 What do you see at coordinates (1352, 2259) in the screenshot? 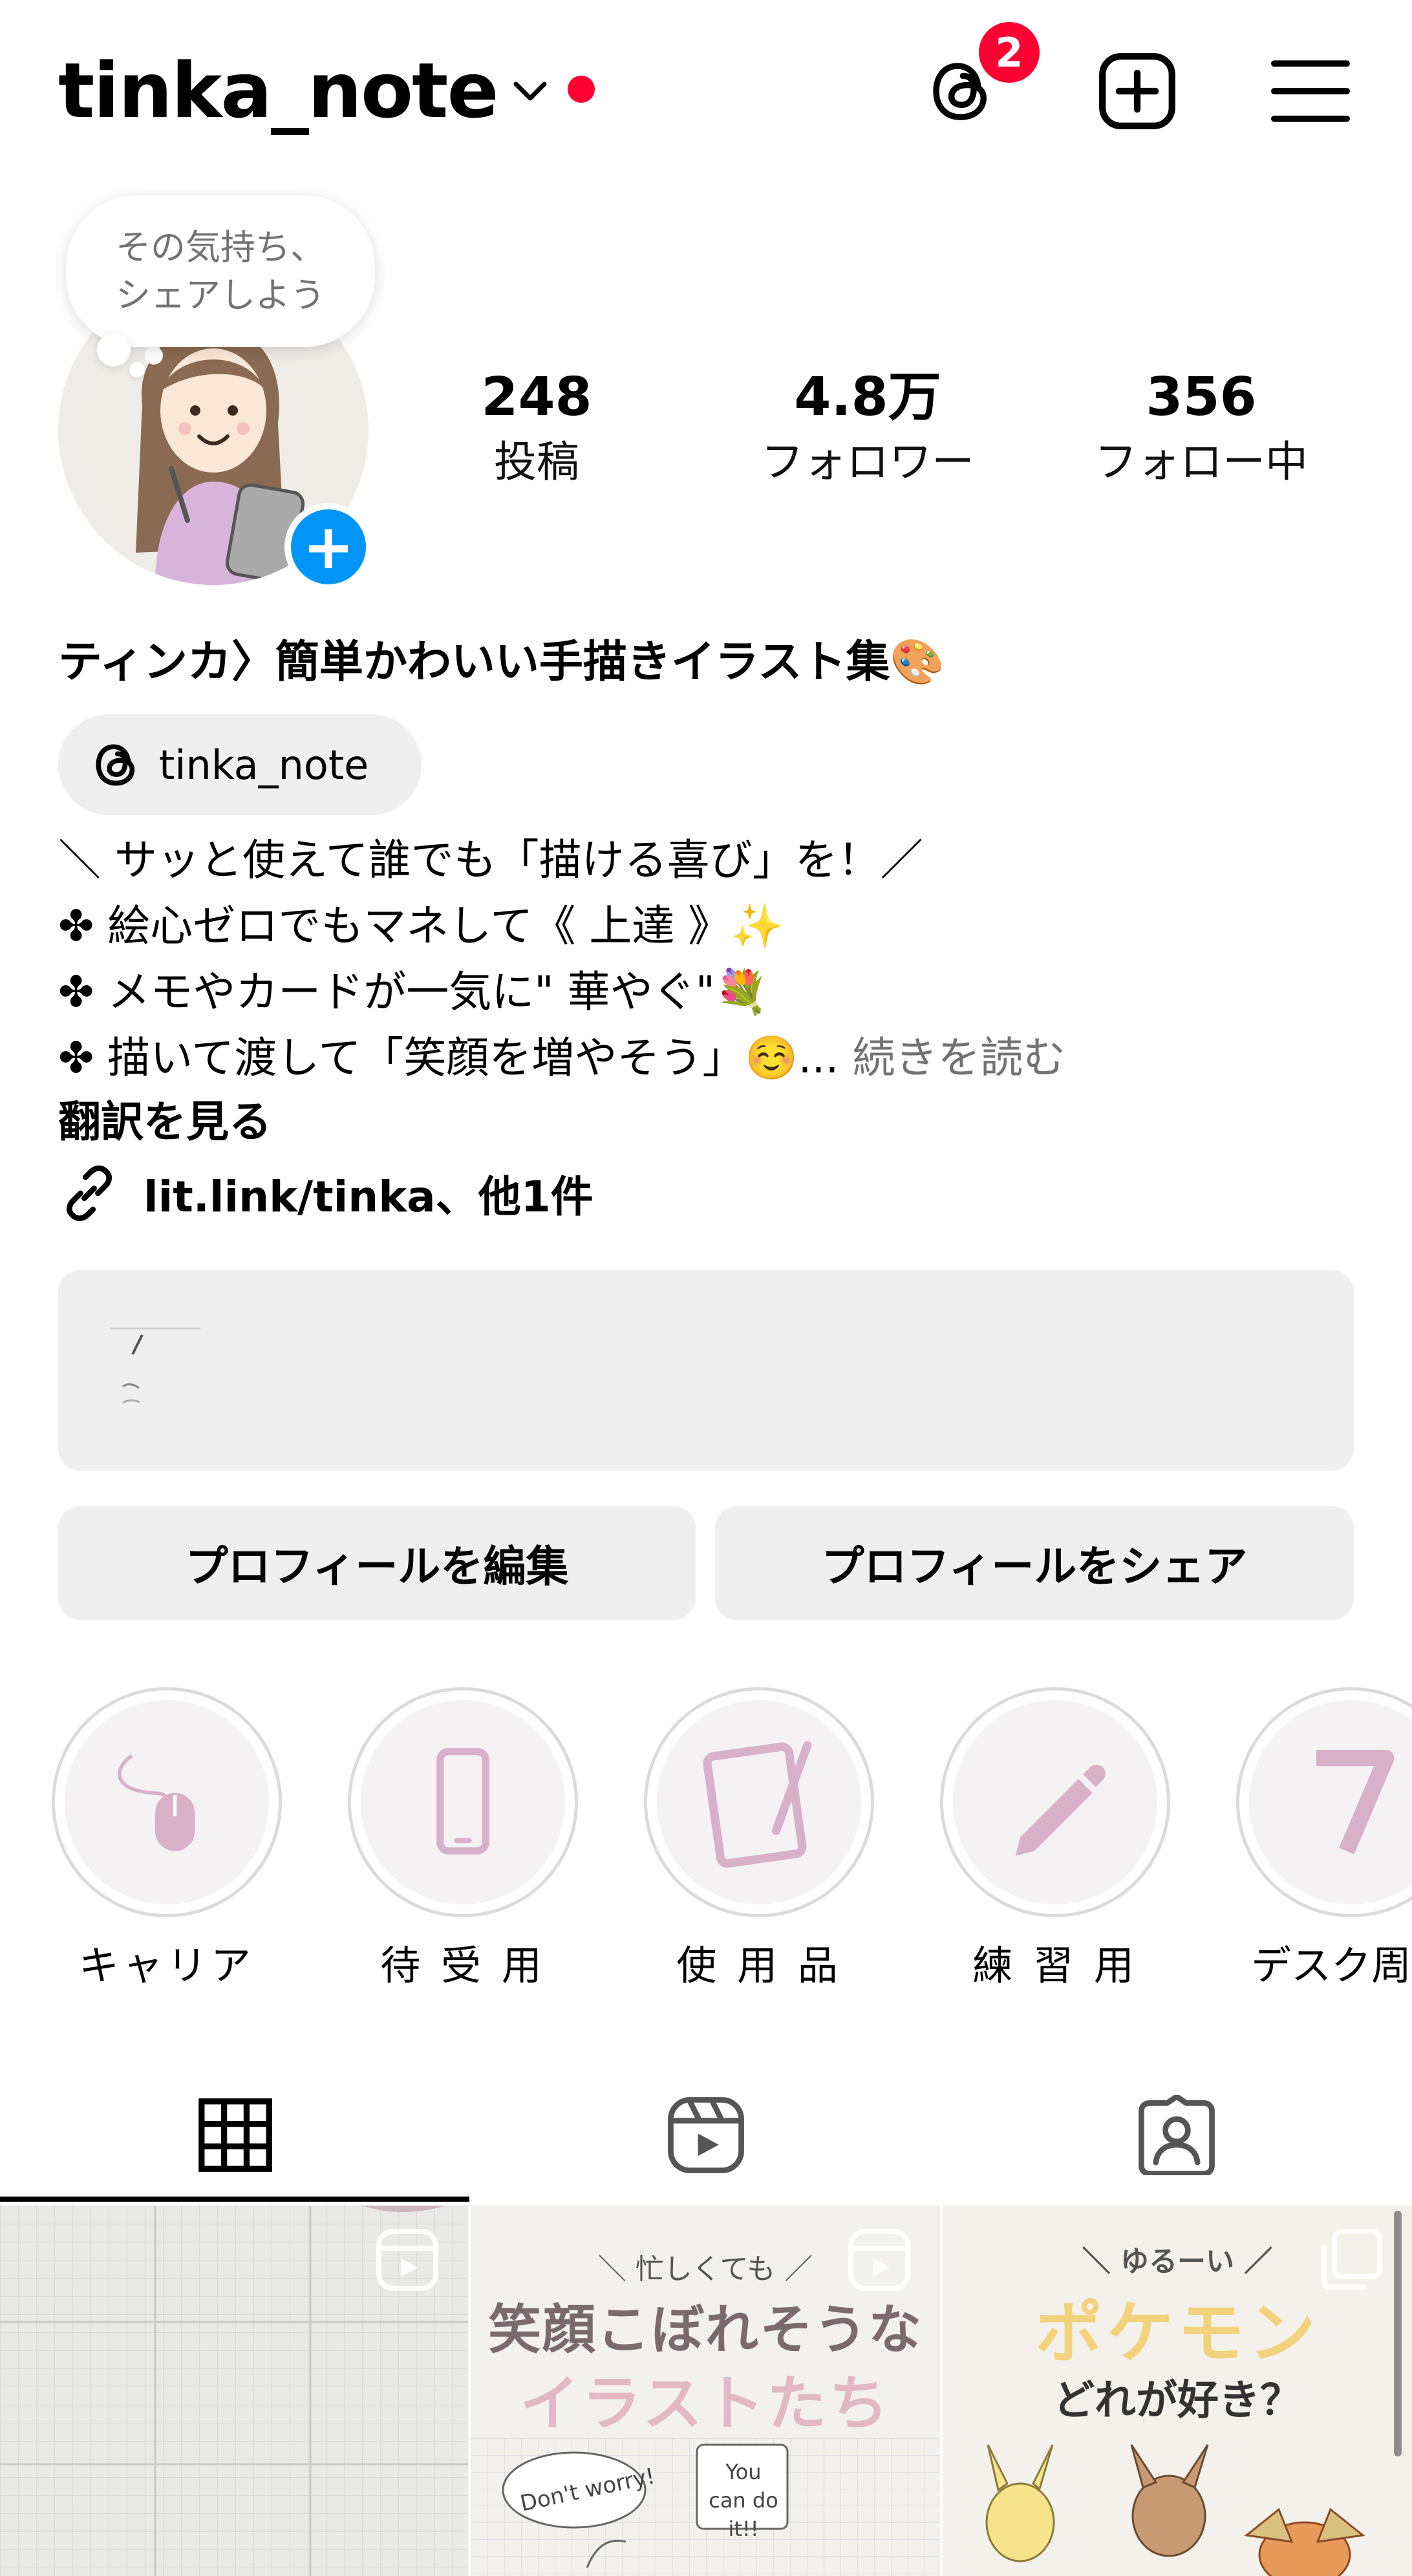
I see `carousel-indicator-icon` at bounding box center [1352, 2259].